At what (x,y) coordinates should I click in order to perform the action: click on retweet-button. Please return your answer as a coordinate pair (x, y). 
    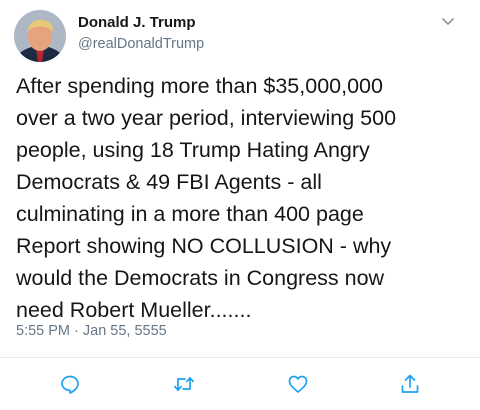
    Looking at the image, I should click on (184, 384).